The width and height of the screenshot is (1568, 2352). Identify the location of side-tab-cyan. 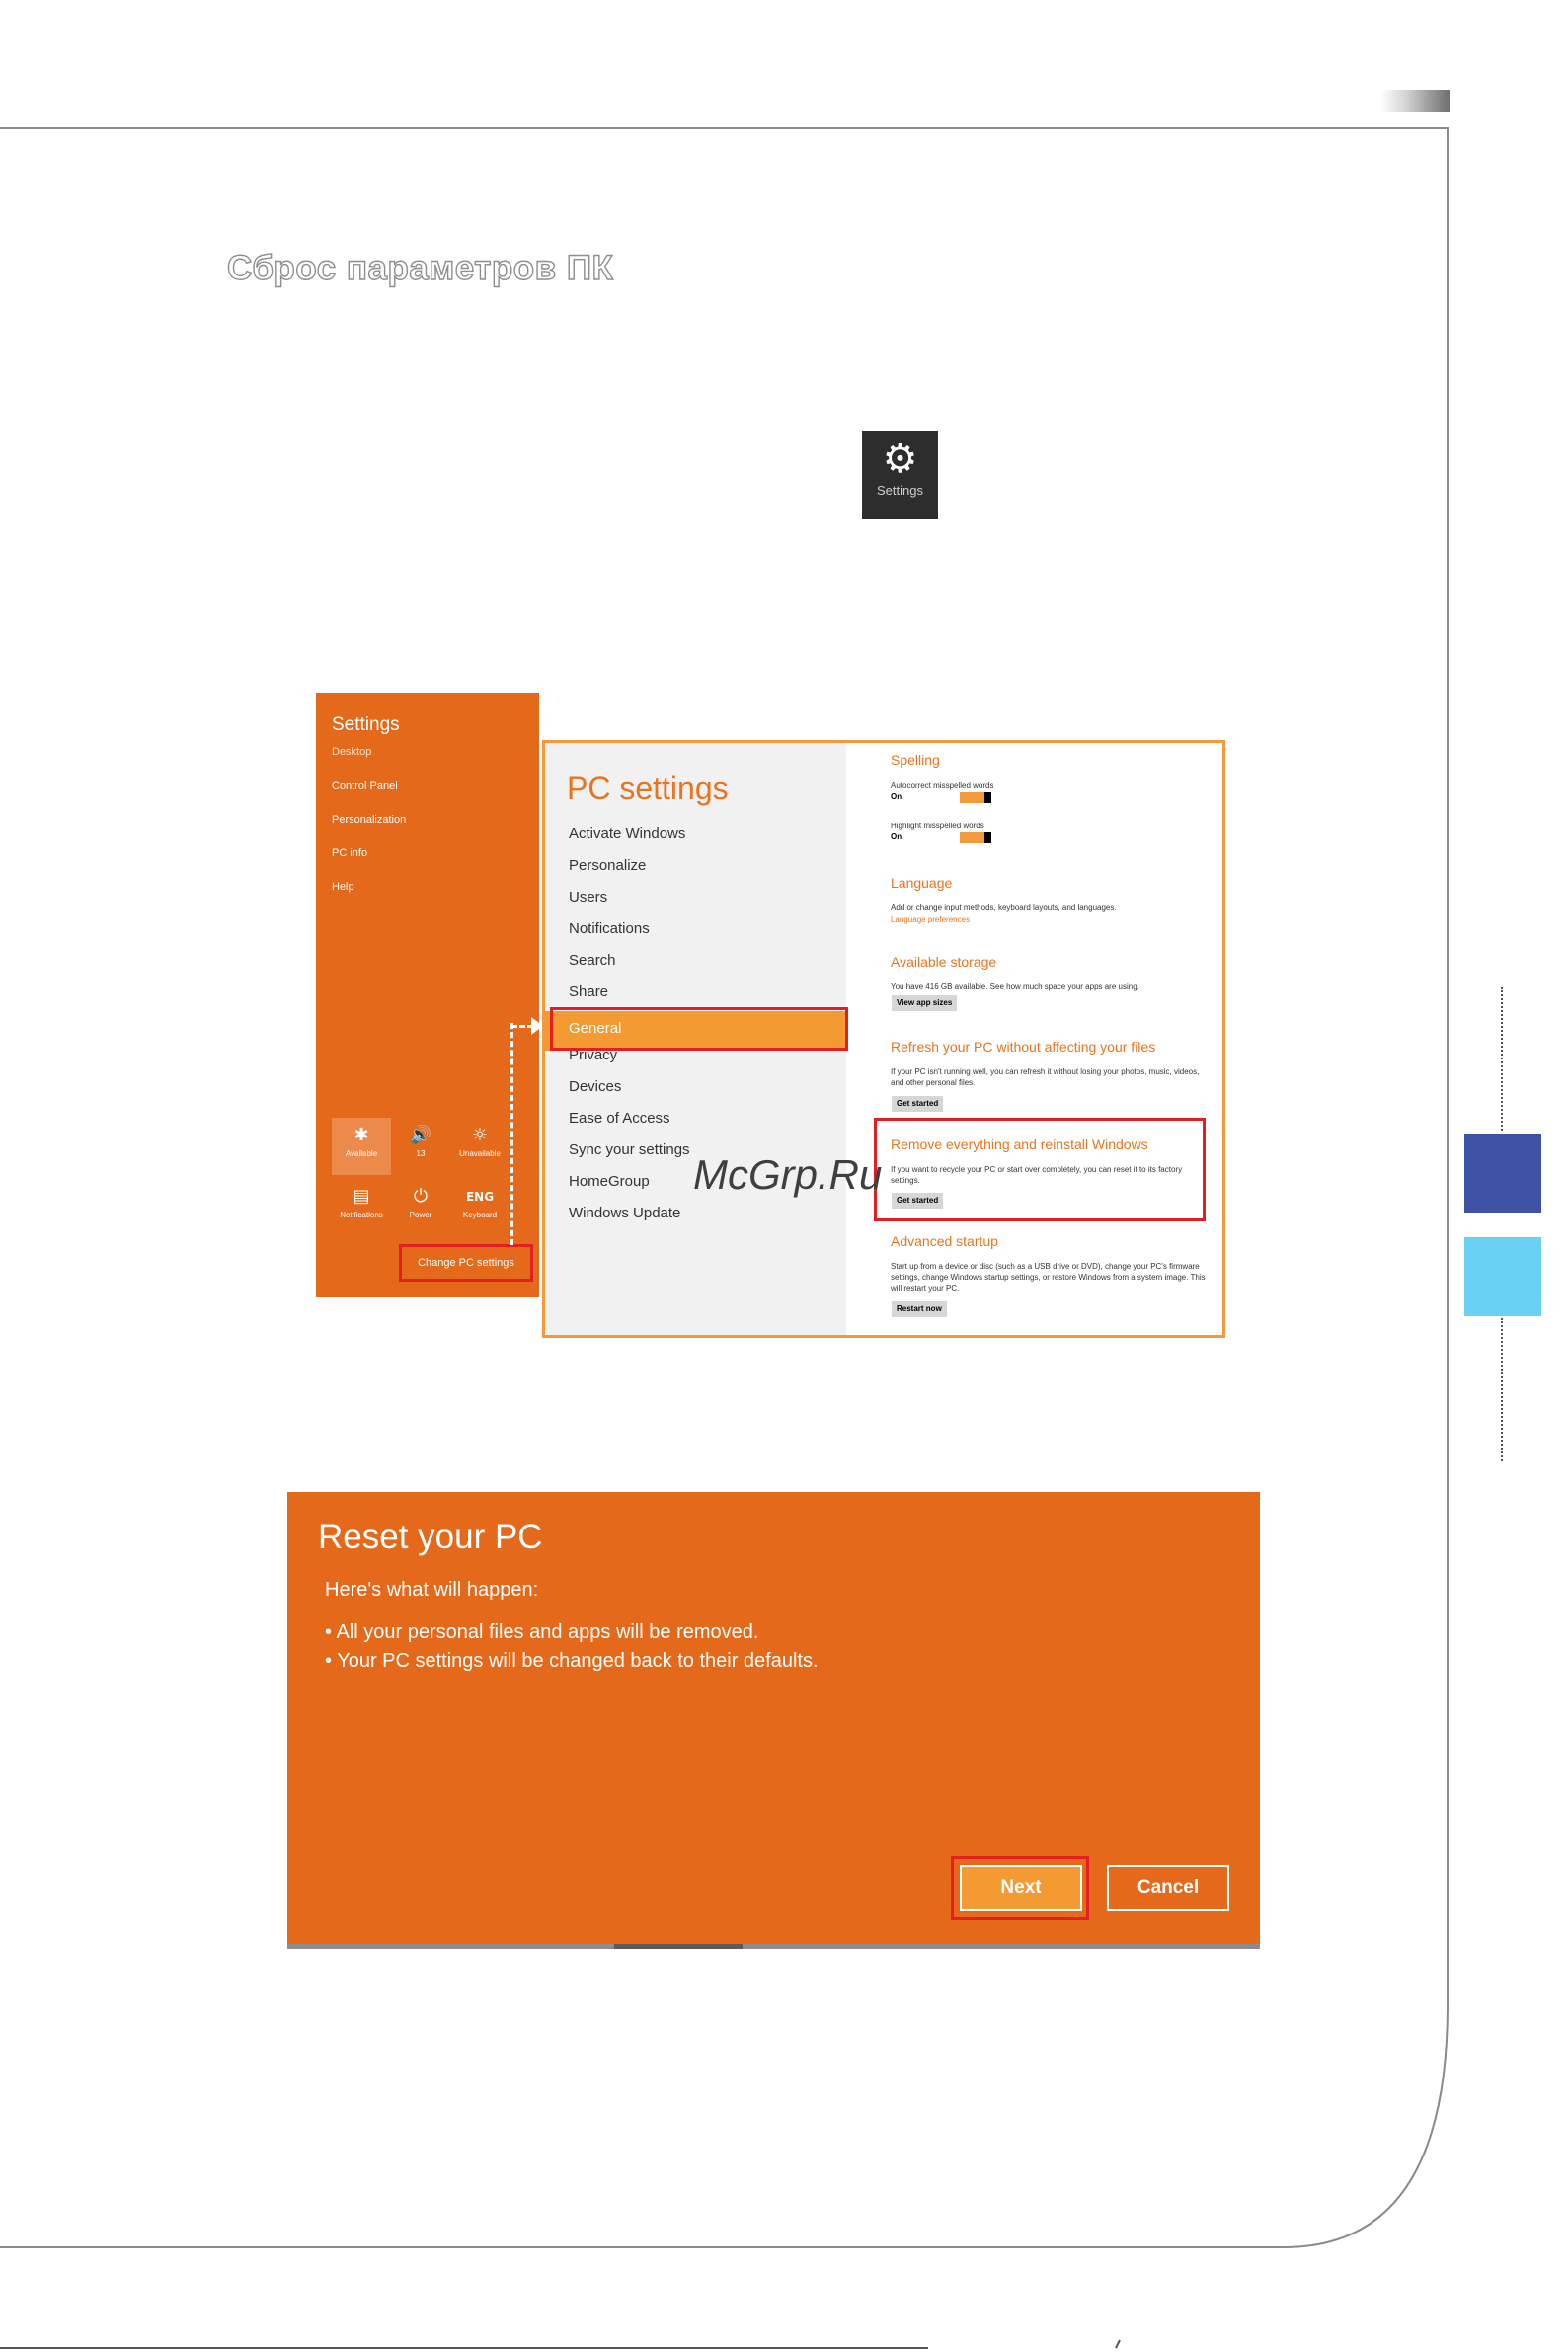
(1502, 1276).